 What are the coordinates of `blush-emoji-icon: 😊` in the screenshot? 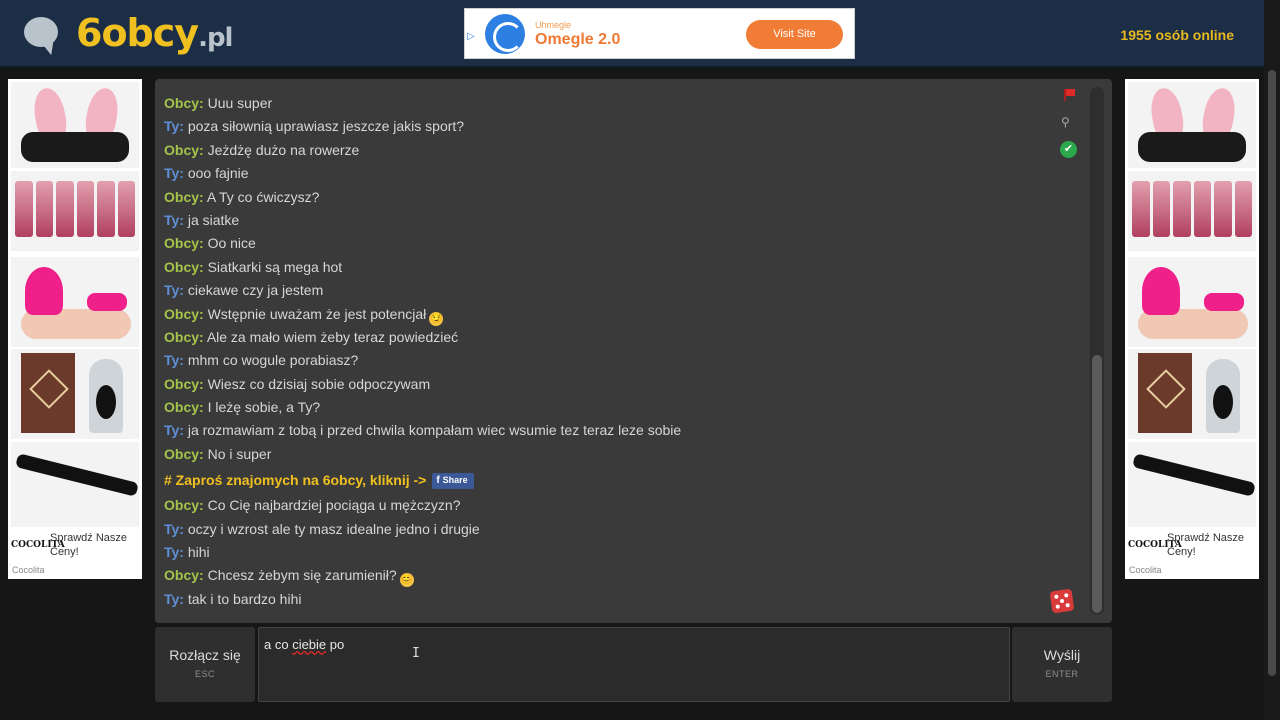 It's located at (406, 580).